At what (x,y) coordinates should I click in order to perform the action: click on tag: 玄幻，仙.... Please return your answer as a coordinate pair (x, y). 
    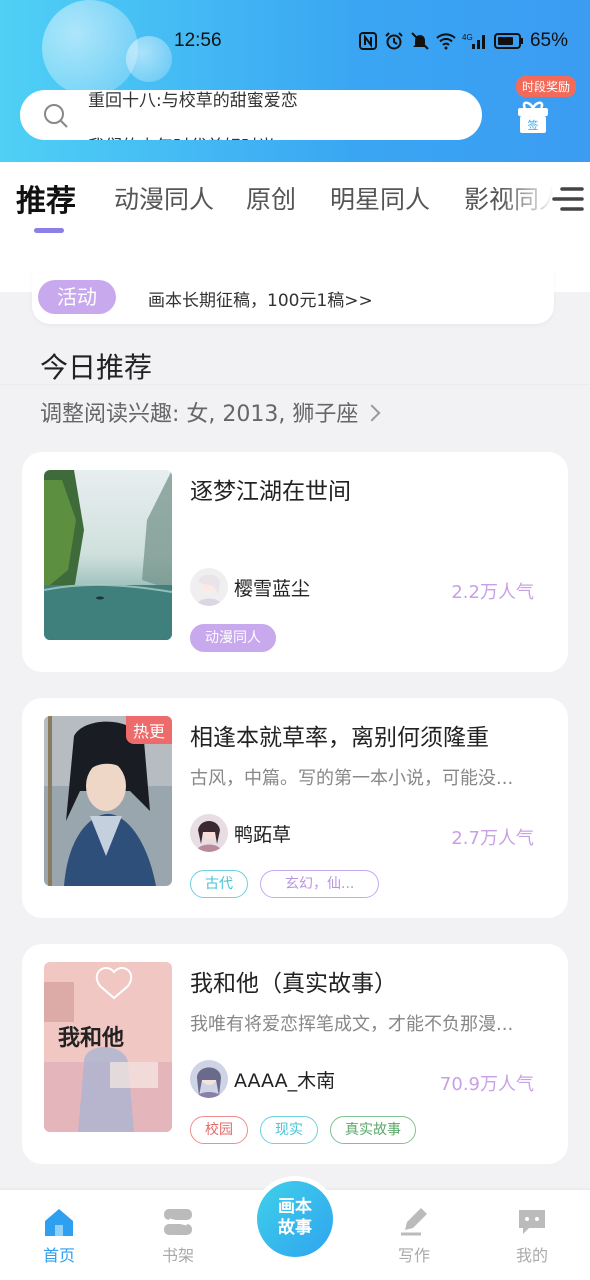
    Looking at the image, I should click on (320, 884).